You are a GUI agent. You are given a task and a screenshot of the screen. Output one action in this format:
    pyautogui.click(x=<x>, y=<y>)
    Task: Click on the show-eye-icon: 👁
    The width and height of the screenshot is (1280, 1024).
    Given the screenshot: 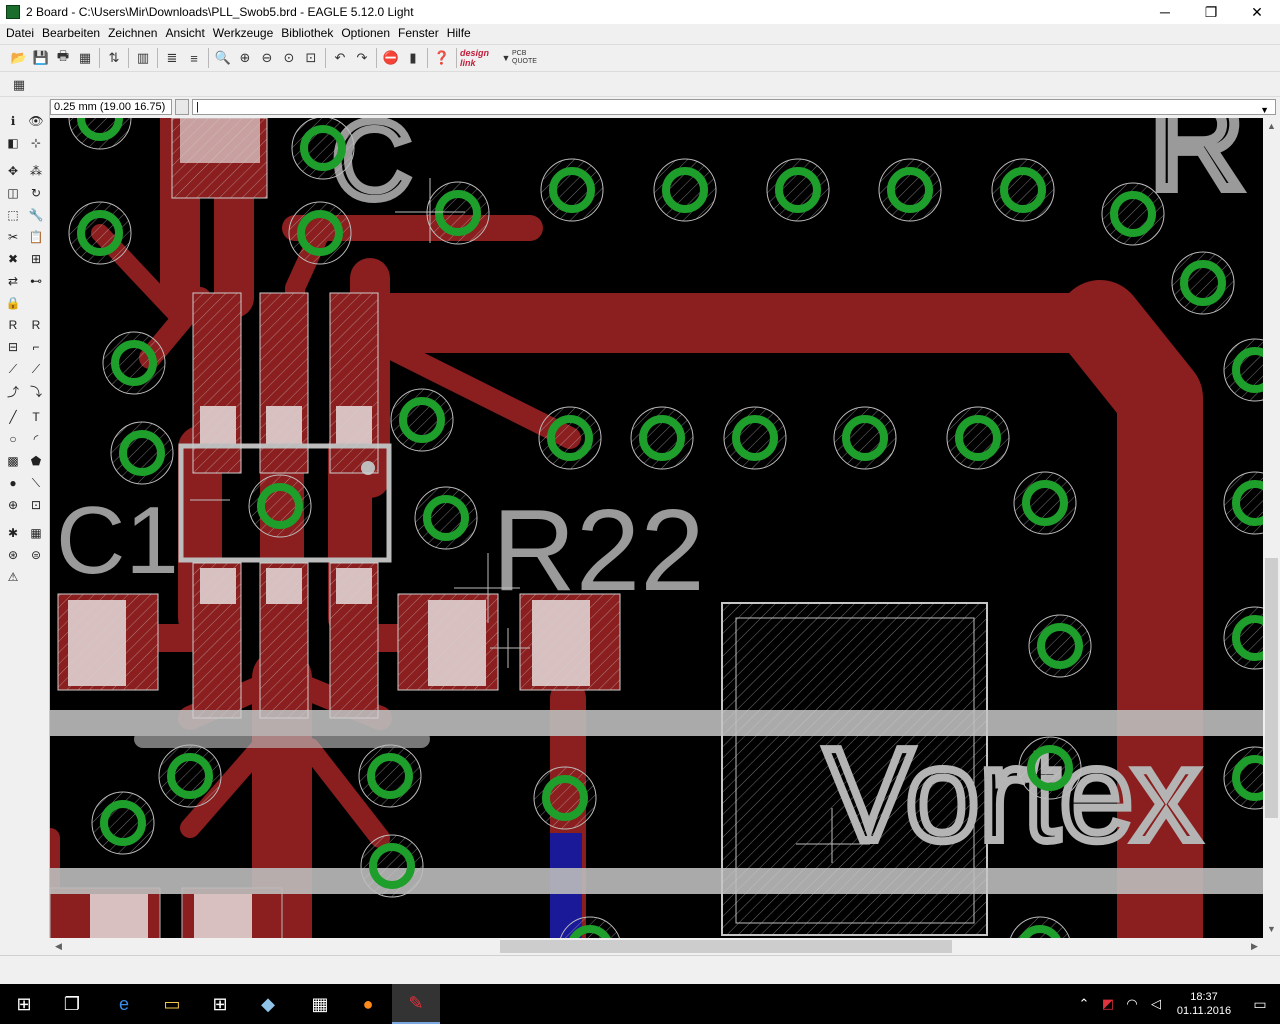 What is the action you would take?
    pyautogui.click(x=36, y=121)
    